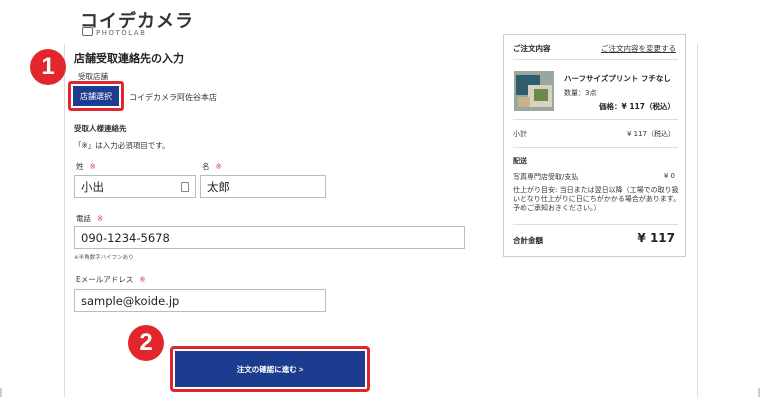 The height and width of the screenshot is (397, 760). Describe the element at coordinates (92, 186) in the screenshot. I see `last-name-value: 小出` at that location.